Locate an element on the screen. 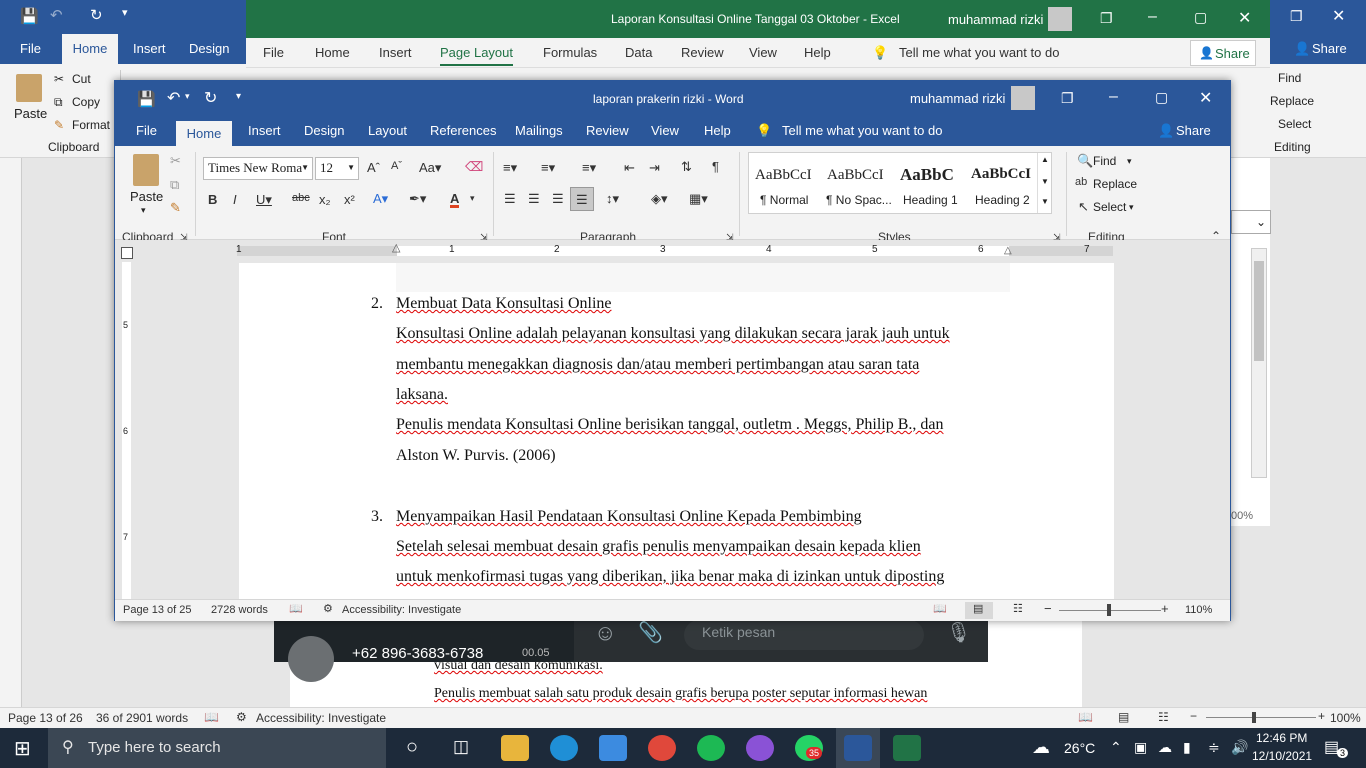 This screenshot has height=768, width=1366. font-color-icon: A is located at coordinates (455, 200).